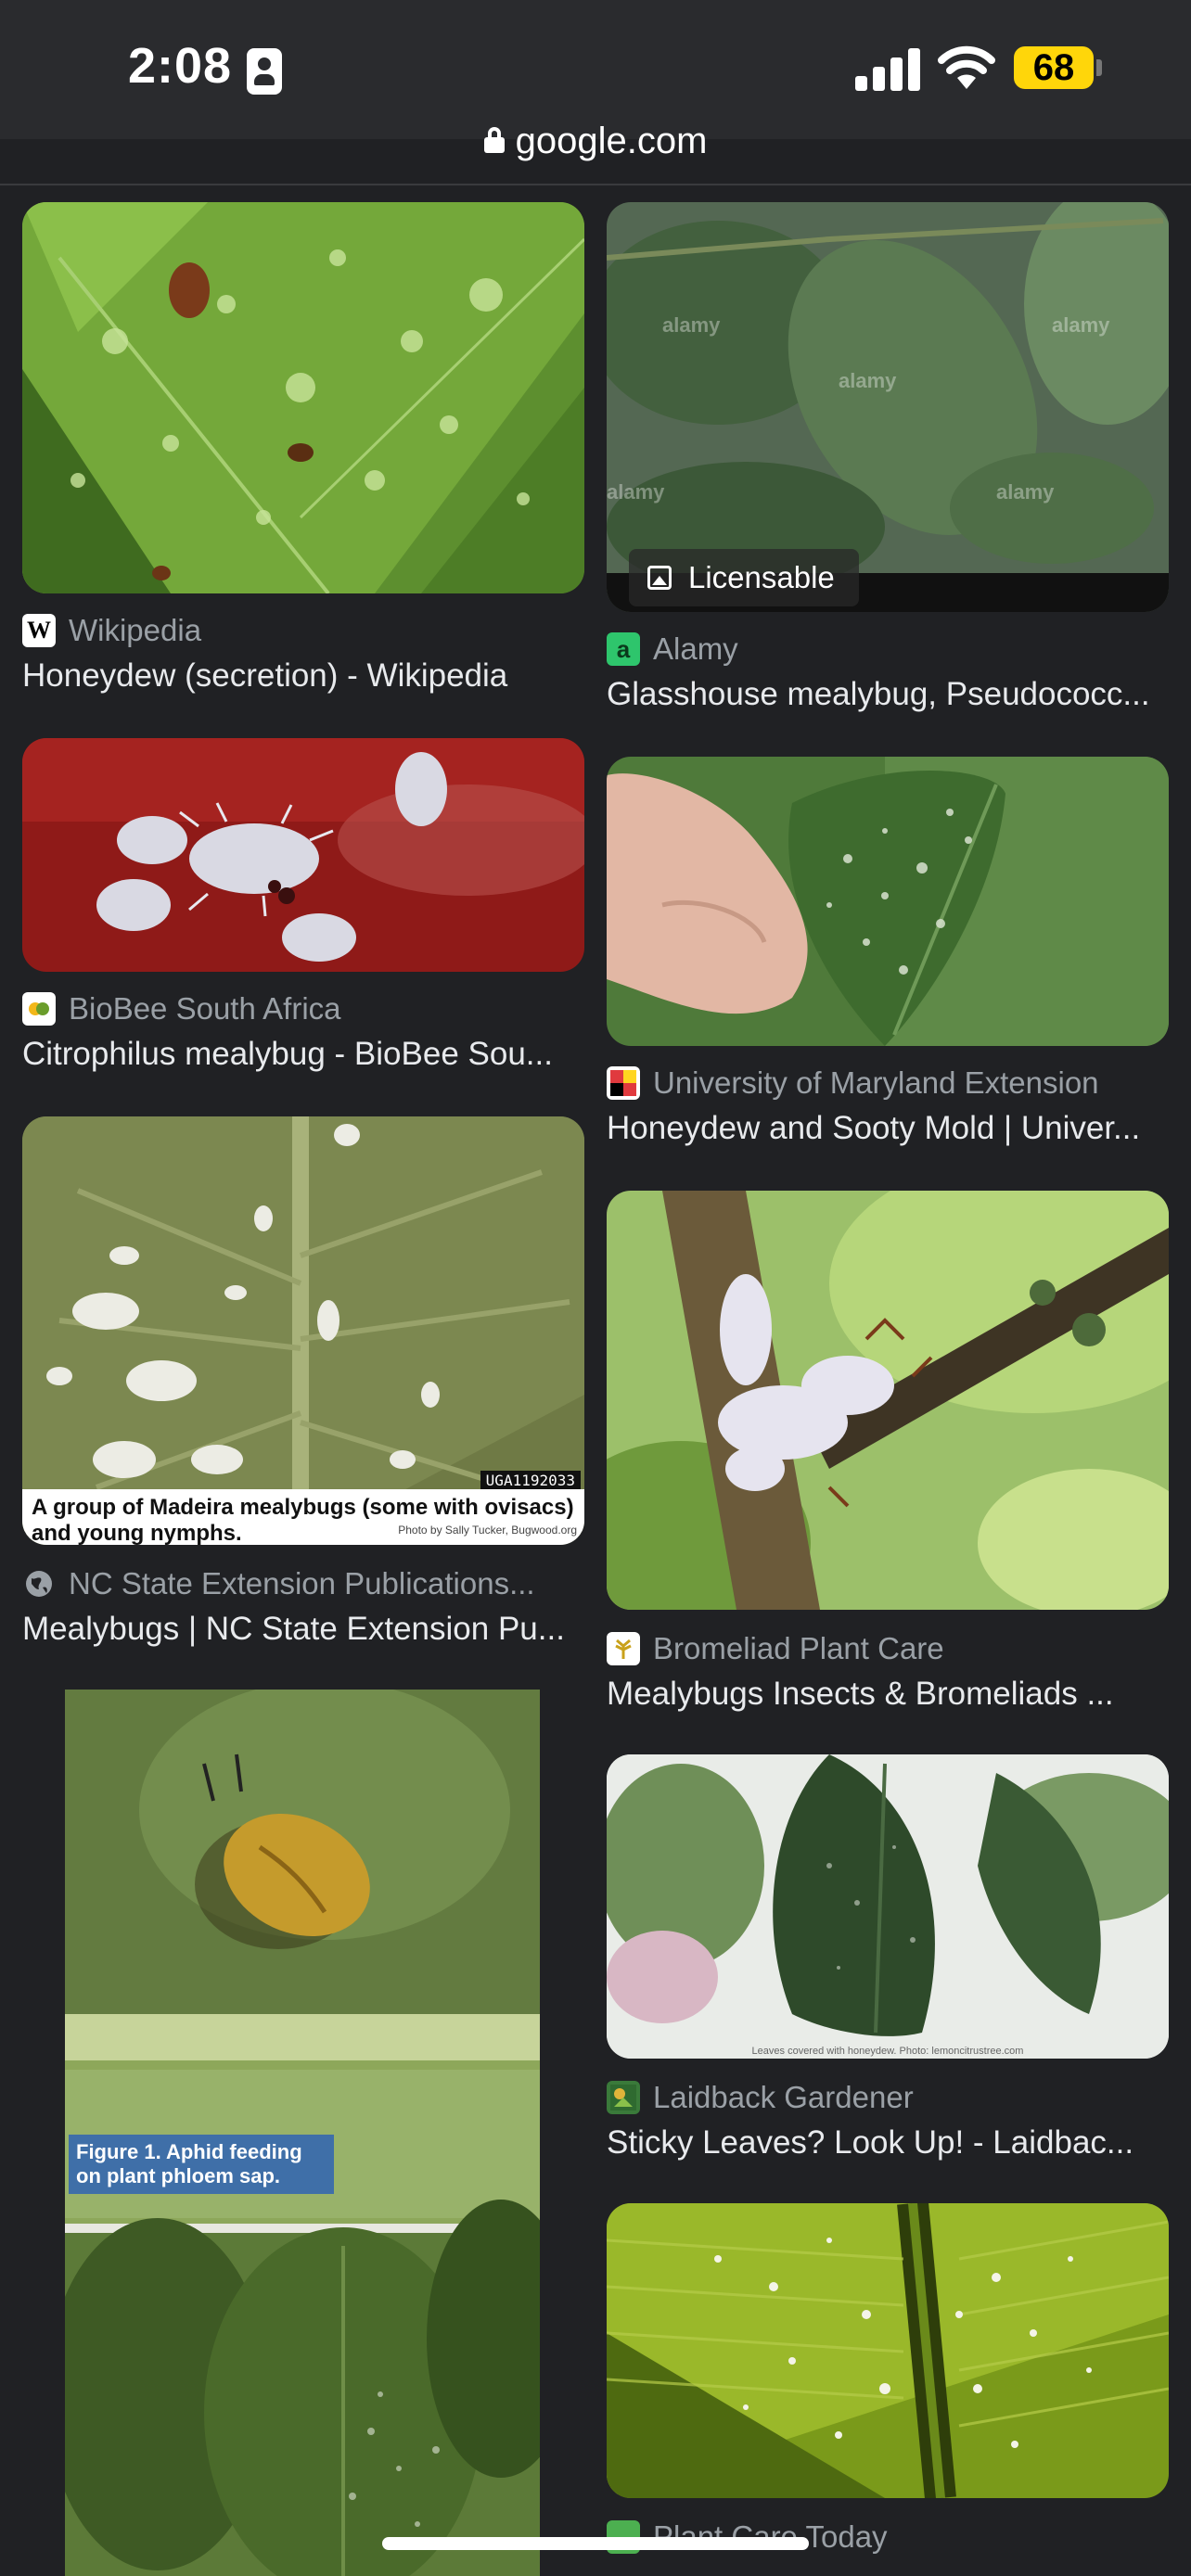  Describe the element at coordinates (887, 68) in the screenshot. I see `cellular-signal-icon` at that location.